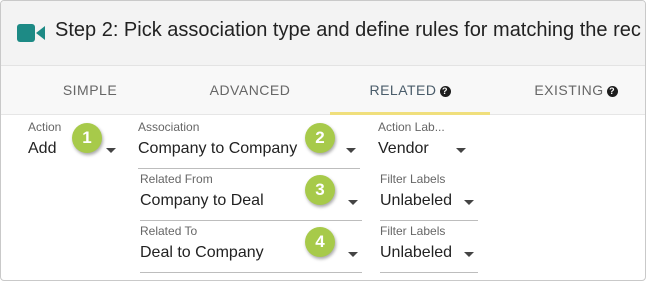 The height and width of the screenshot is (281, 646). What do you see at coordinates (31, 33) in the screenshot?
I see `video-camera-icon` at bounding box center [31, 33].